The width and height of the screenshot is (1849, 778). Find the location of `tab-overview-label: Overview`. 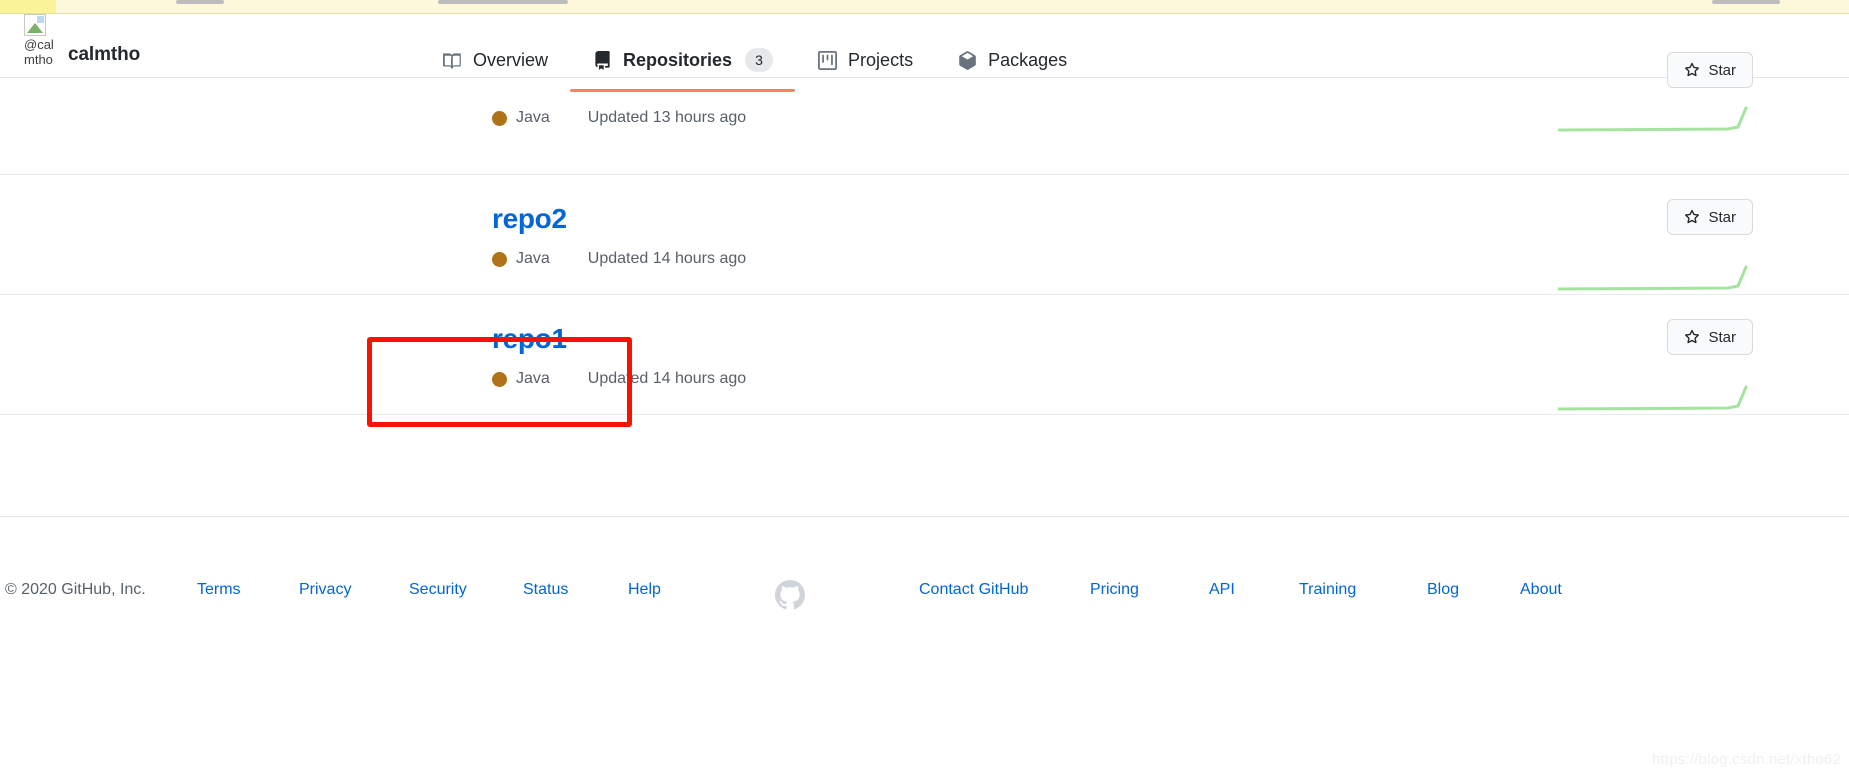

tab-overview-label: Overview is located at coordinates (511, 59).